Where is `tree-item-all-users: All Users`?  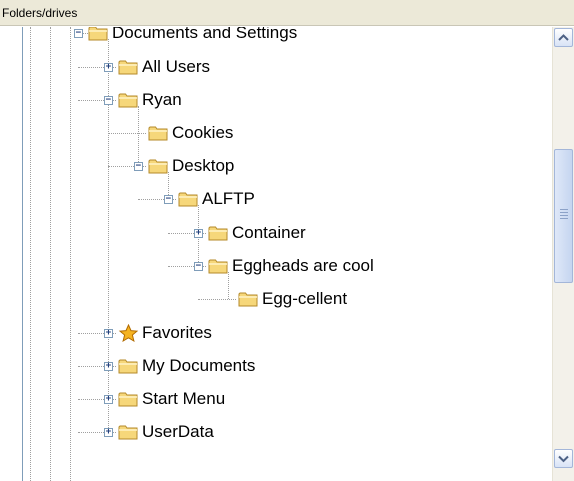 tree-item-all-users: All Users is located at coordinates (176, 67).